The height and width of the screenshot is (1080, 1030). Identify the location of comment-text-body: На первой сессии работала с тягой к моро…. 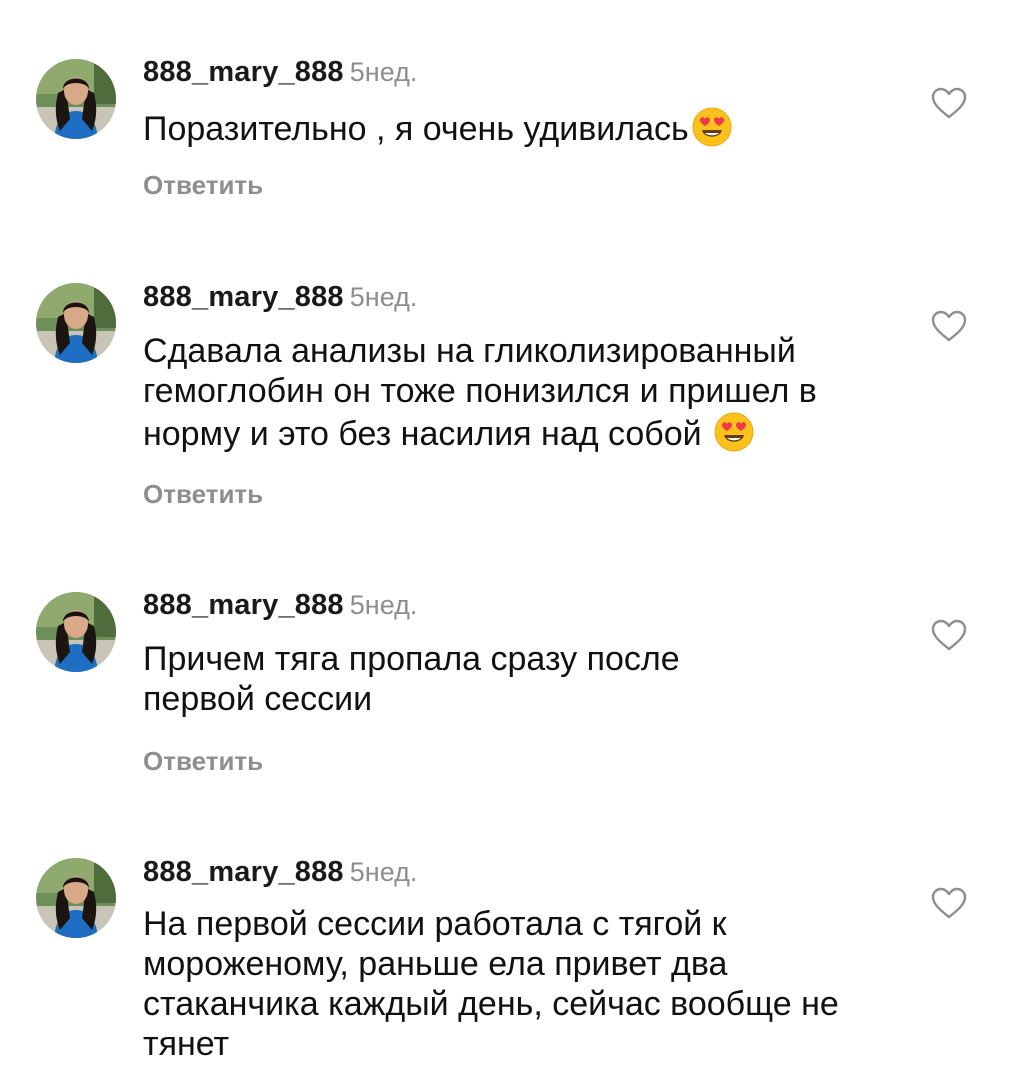
(491, 984).